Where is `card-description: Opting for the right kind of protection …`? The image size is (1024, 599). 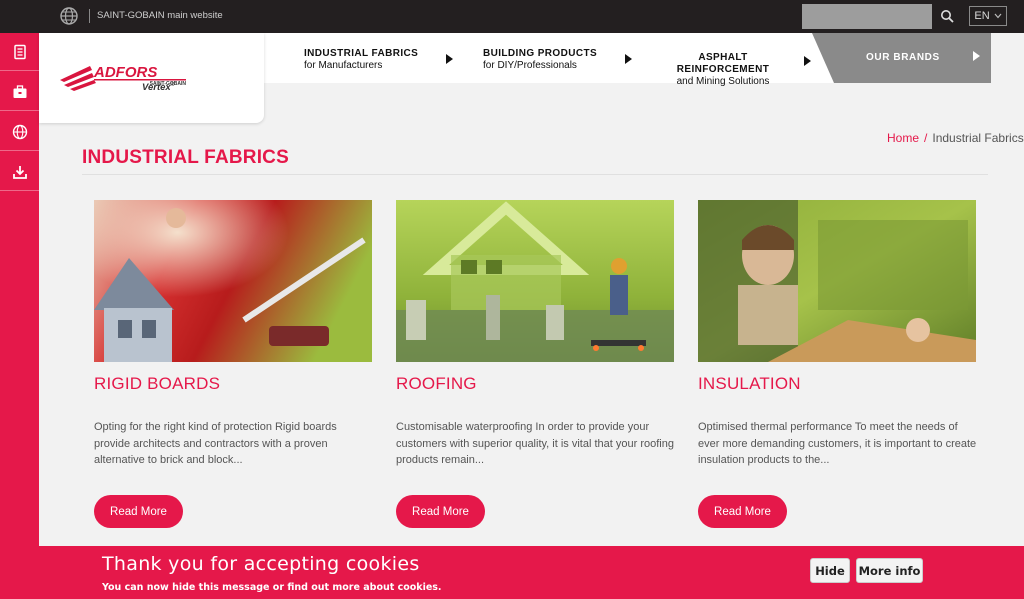 card-description: Opting for the right kind of protection … is located at coordinates (215, 443).